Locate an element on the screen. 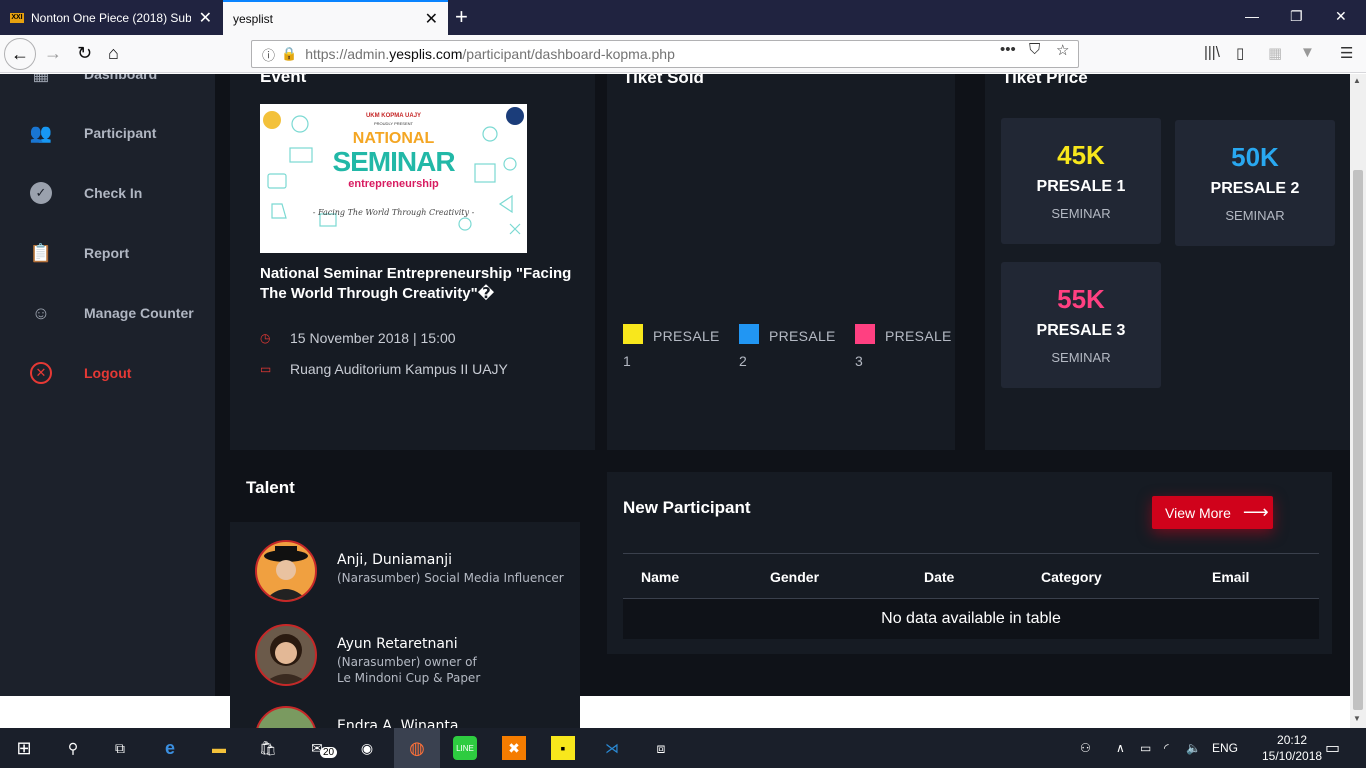 The width and height of the screenshot is (1366, 768). edge-icon: e is located at coordinates (170, 748).